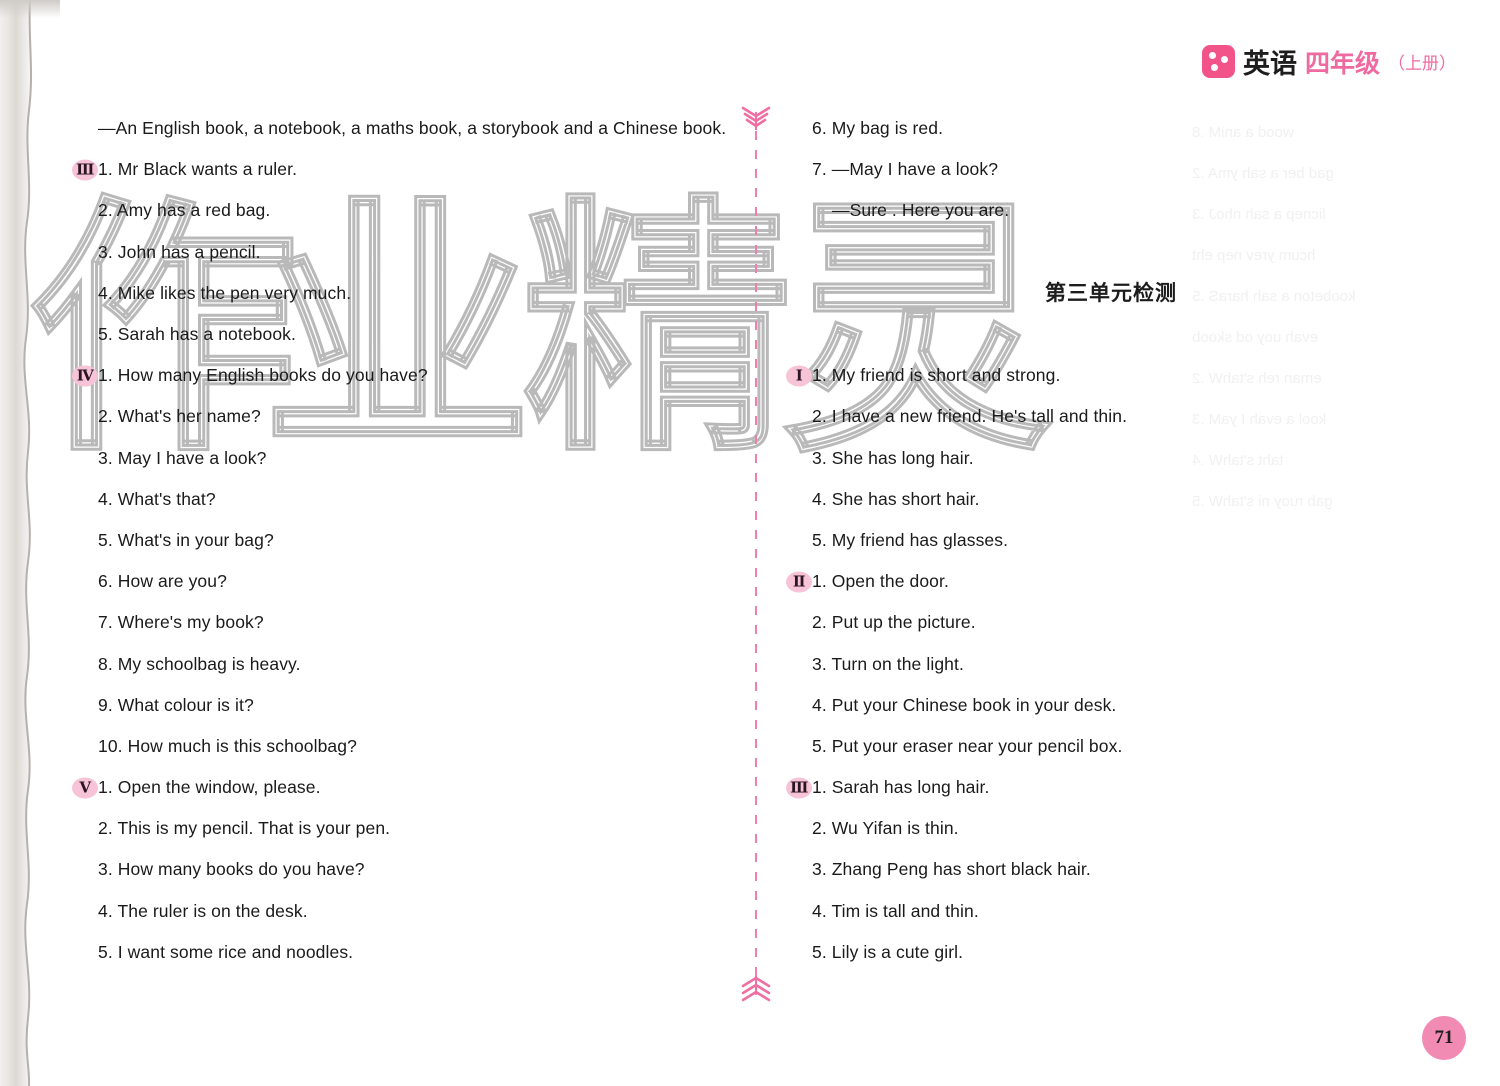 This screenshot has width=1500, height=1086. I want to click on answer-row: 2. This is my pencil. That is your pen., so click(397, 828).